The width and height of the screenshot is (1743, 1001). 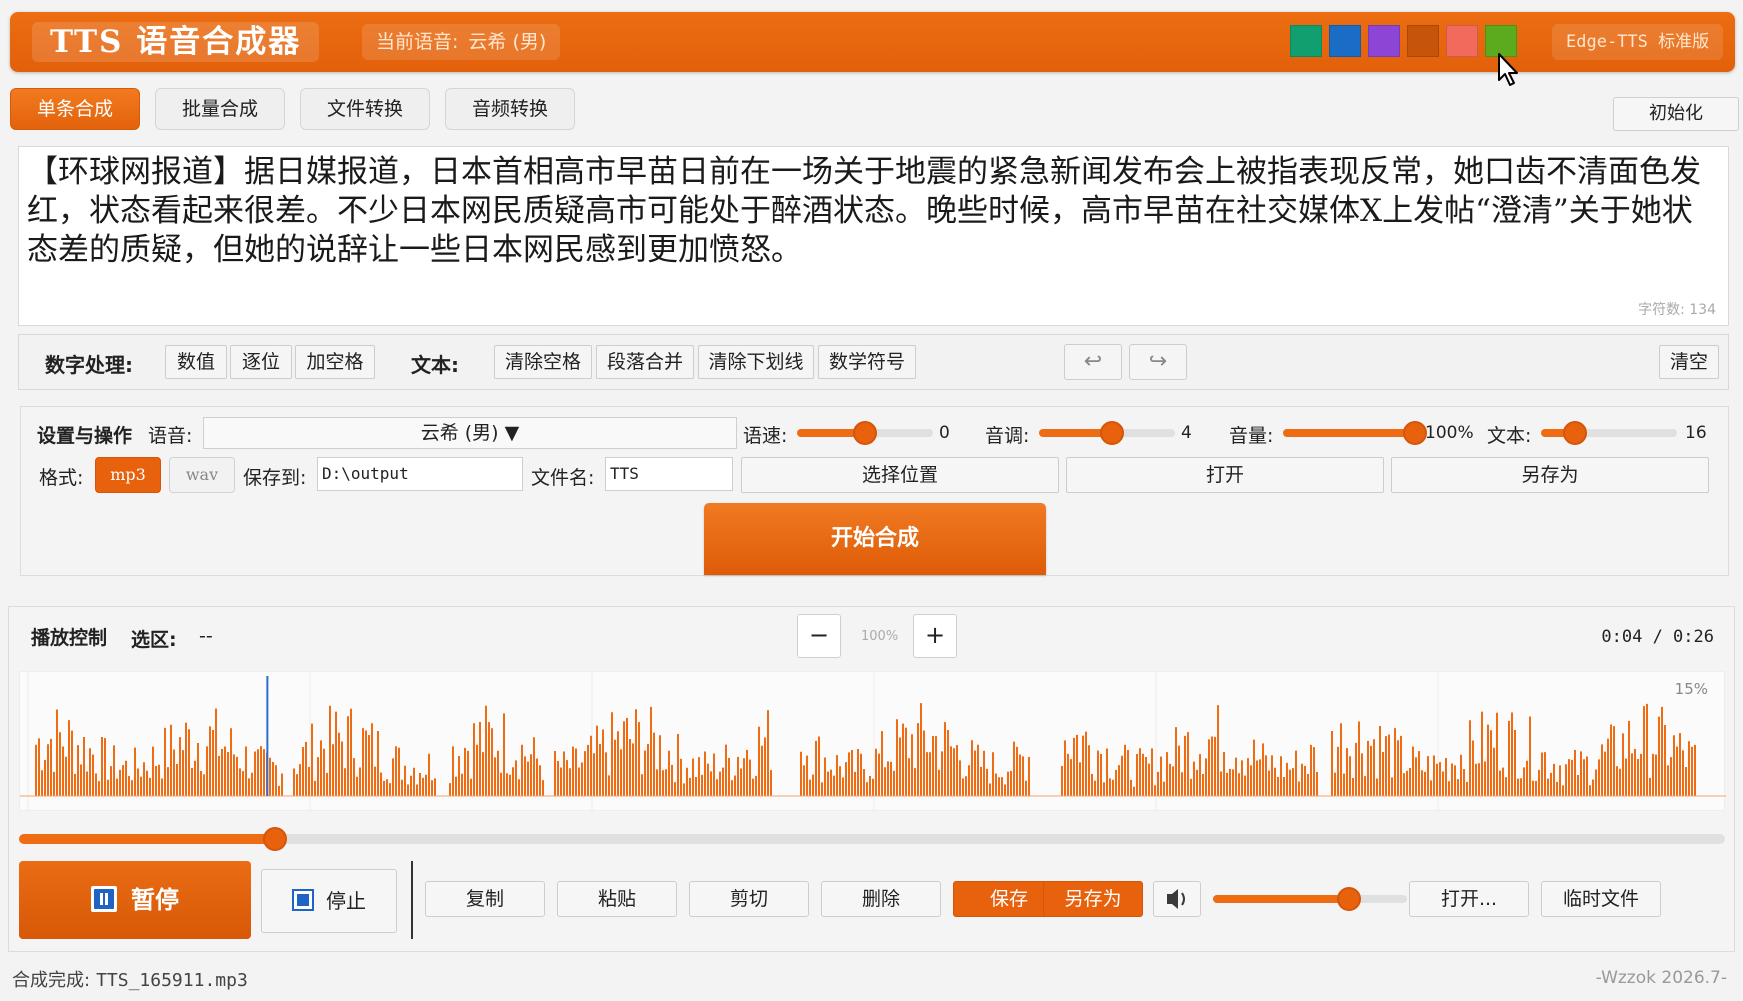 What do you see at coordinates (617, 899) in the screenshot?
I see `paste-button: 粘贴` at bounding box center [617, 899].